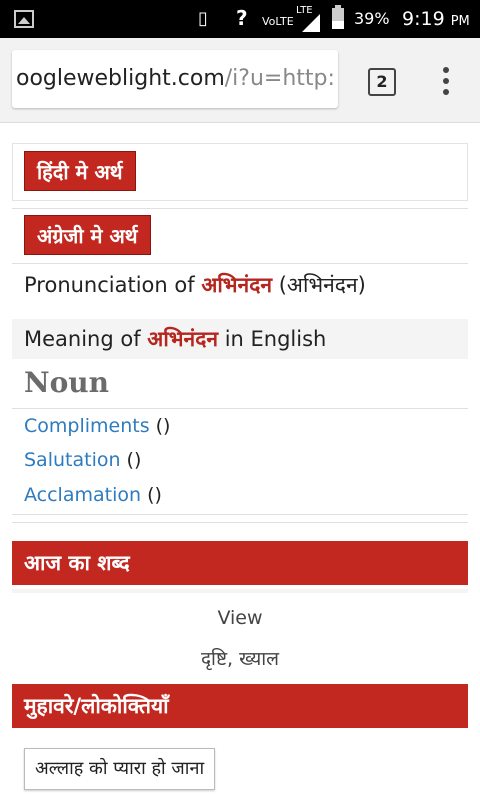  Describe the element at coordinates (423, 19) in the screenshot. I see `clock-time: 9:19` at that location.